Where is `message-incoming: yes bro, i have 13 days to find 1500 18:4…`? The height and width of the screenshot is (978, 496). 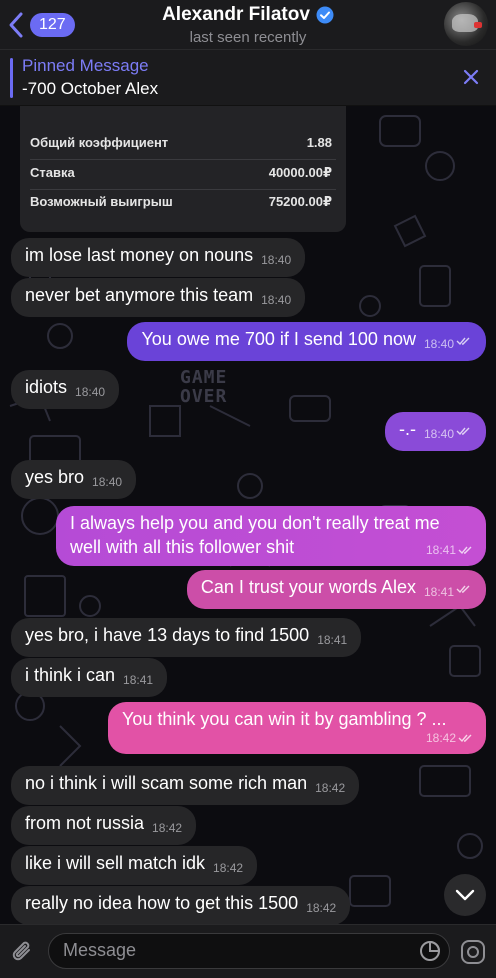
message-incoming: yes bro, i have 13 days to find 1500 18:4… is located at coordinates (186, 637).